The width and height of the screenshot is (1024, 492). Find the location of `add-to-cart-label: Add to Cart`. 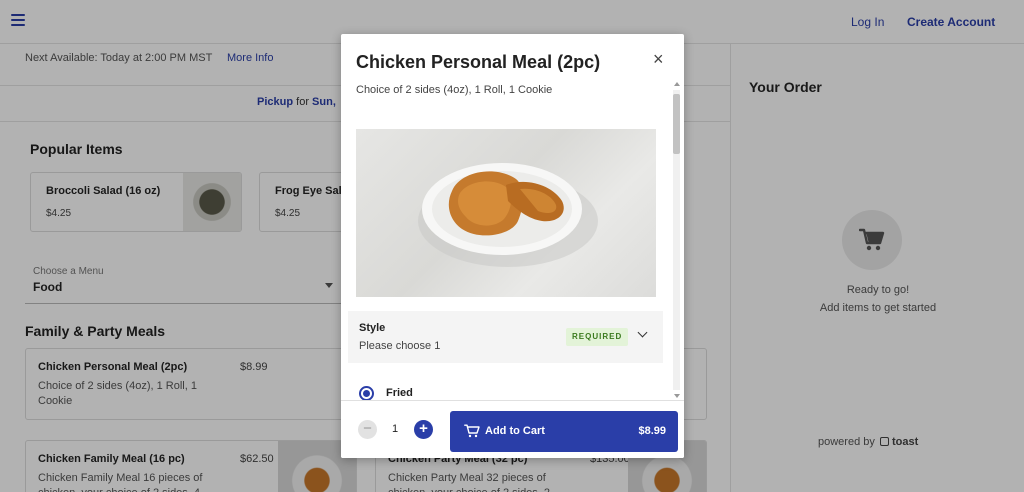

add-to-cart-label: Add to Cart is located at coordinates (515, 431).